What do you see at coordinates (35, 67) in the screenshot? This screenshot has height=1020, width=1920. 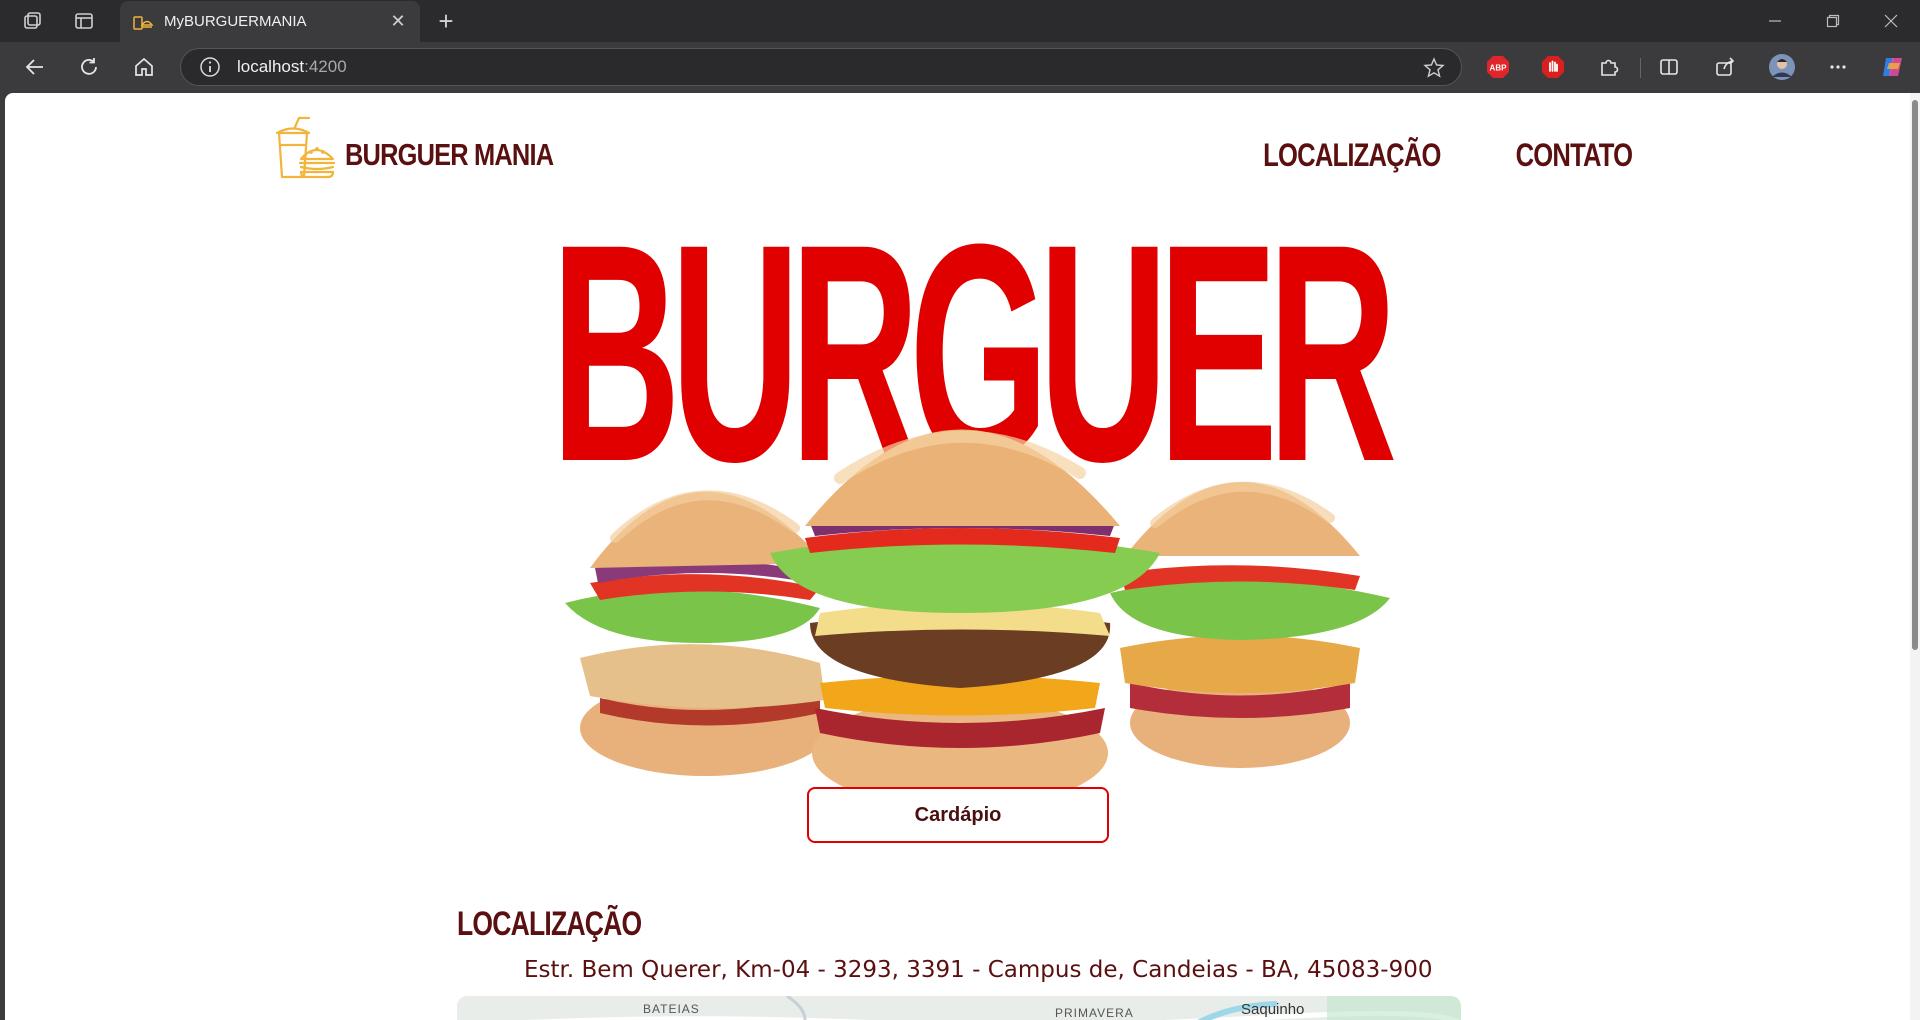 I see `back-icon` at bounding box center [35, 67].